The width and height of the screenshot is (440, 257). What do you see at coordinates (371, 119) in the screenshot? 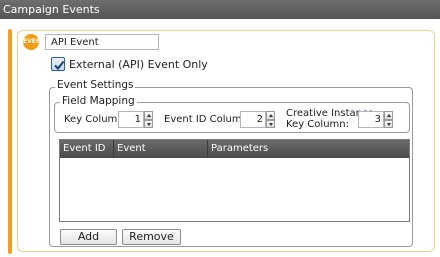
I see `creative-instance-input` at bounding box center [371, 119].